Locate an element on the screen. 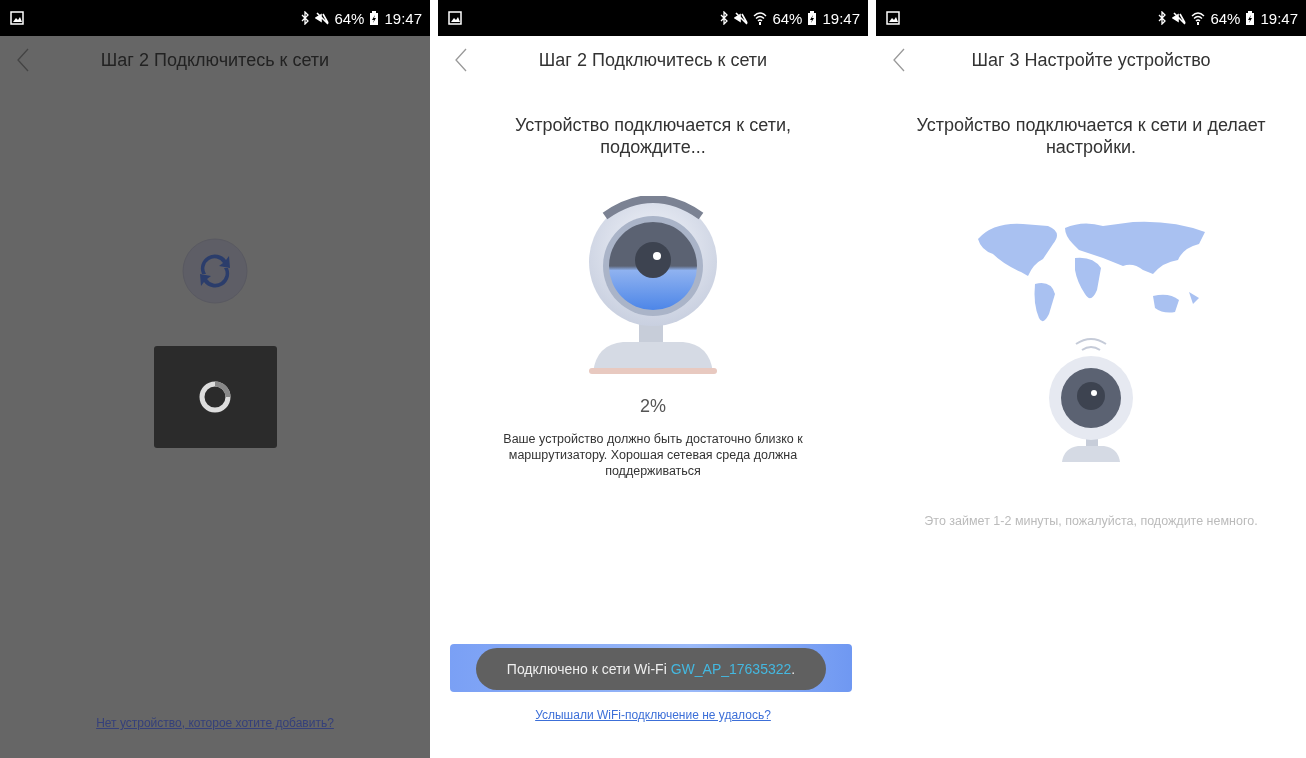 The image size is (1306, 758). help-link: Услышали WiFi-подключение не удалось? is located at coordinates (653, 715).